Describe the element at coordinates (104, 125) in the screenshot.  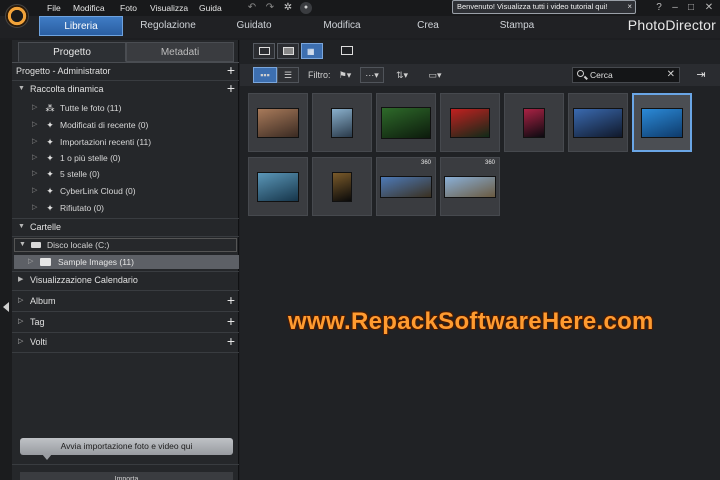
I see `collection-item-label: Modificati di recente (0)` at that location.